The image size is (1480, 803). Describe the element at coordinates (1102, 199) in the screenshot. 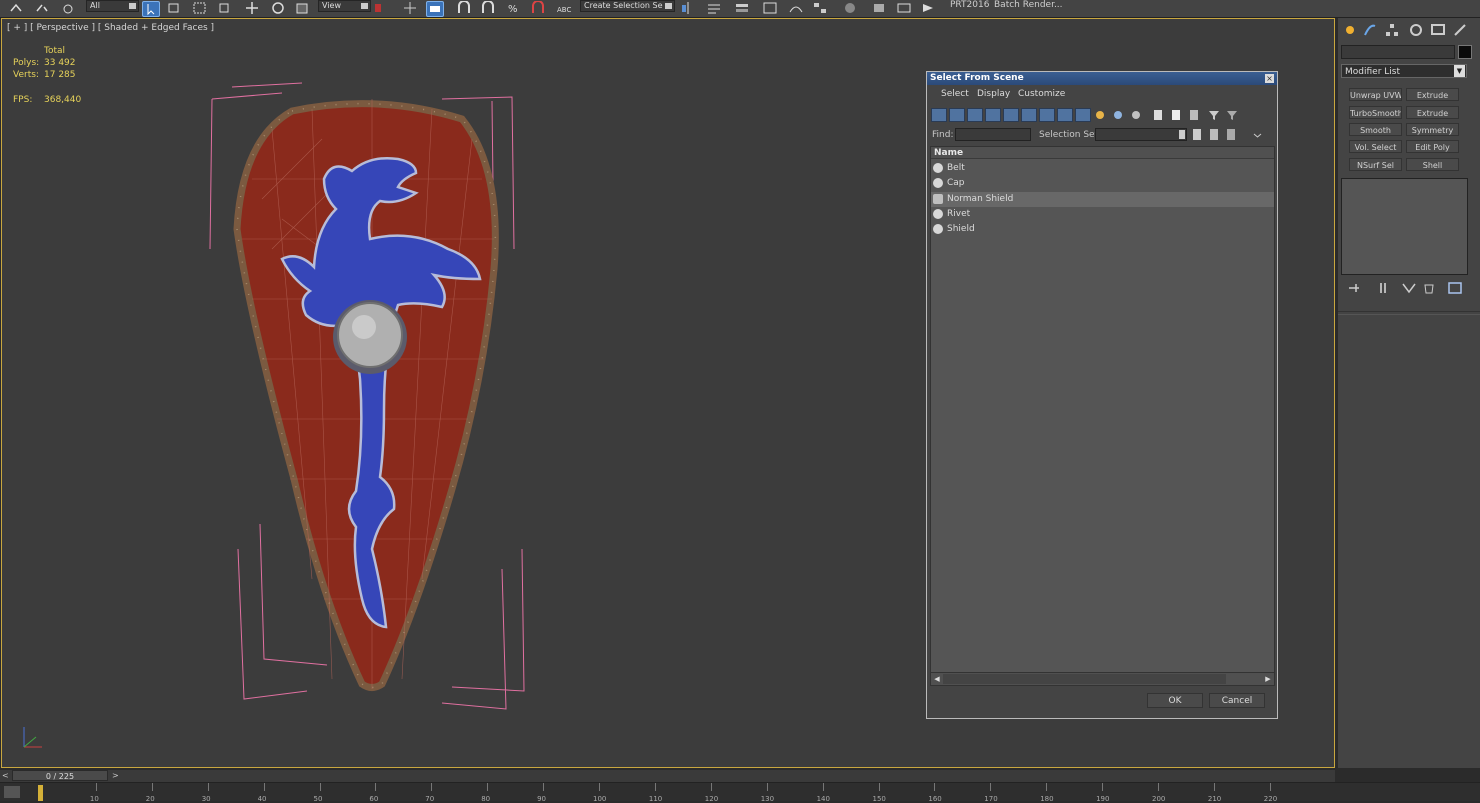

I see `list-item: Norman Shield` at that location.